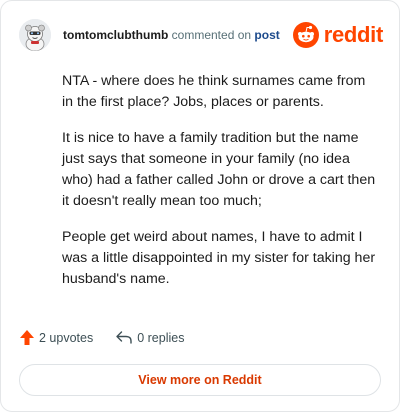  What do you see at coordinates (27, 337) in the screenshot?
I see `upvote-arrow-icon` at bounding box center [27, 337].